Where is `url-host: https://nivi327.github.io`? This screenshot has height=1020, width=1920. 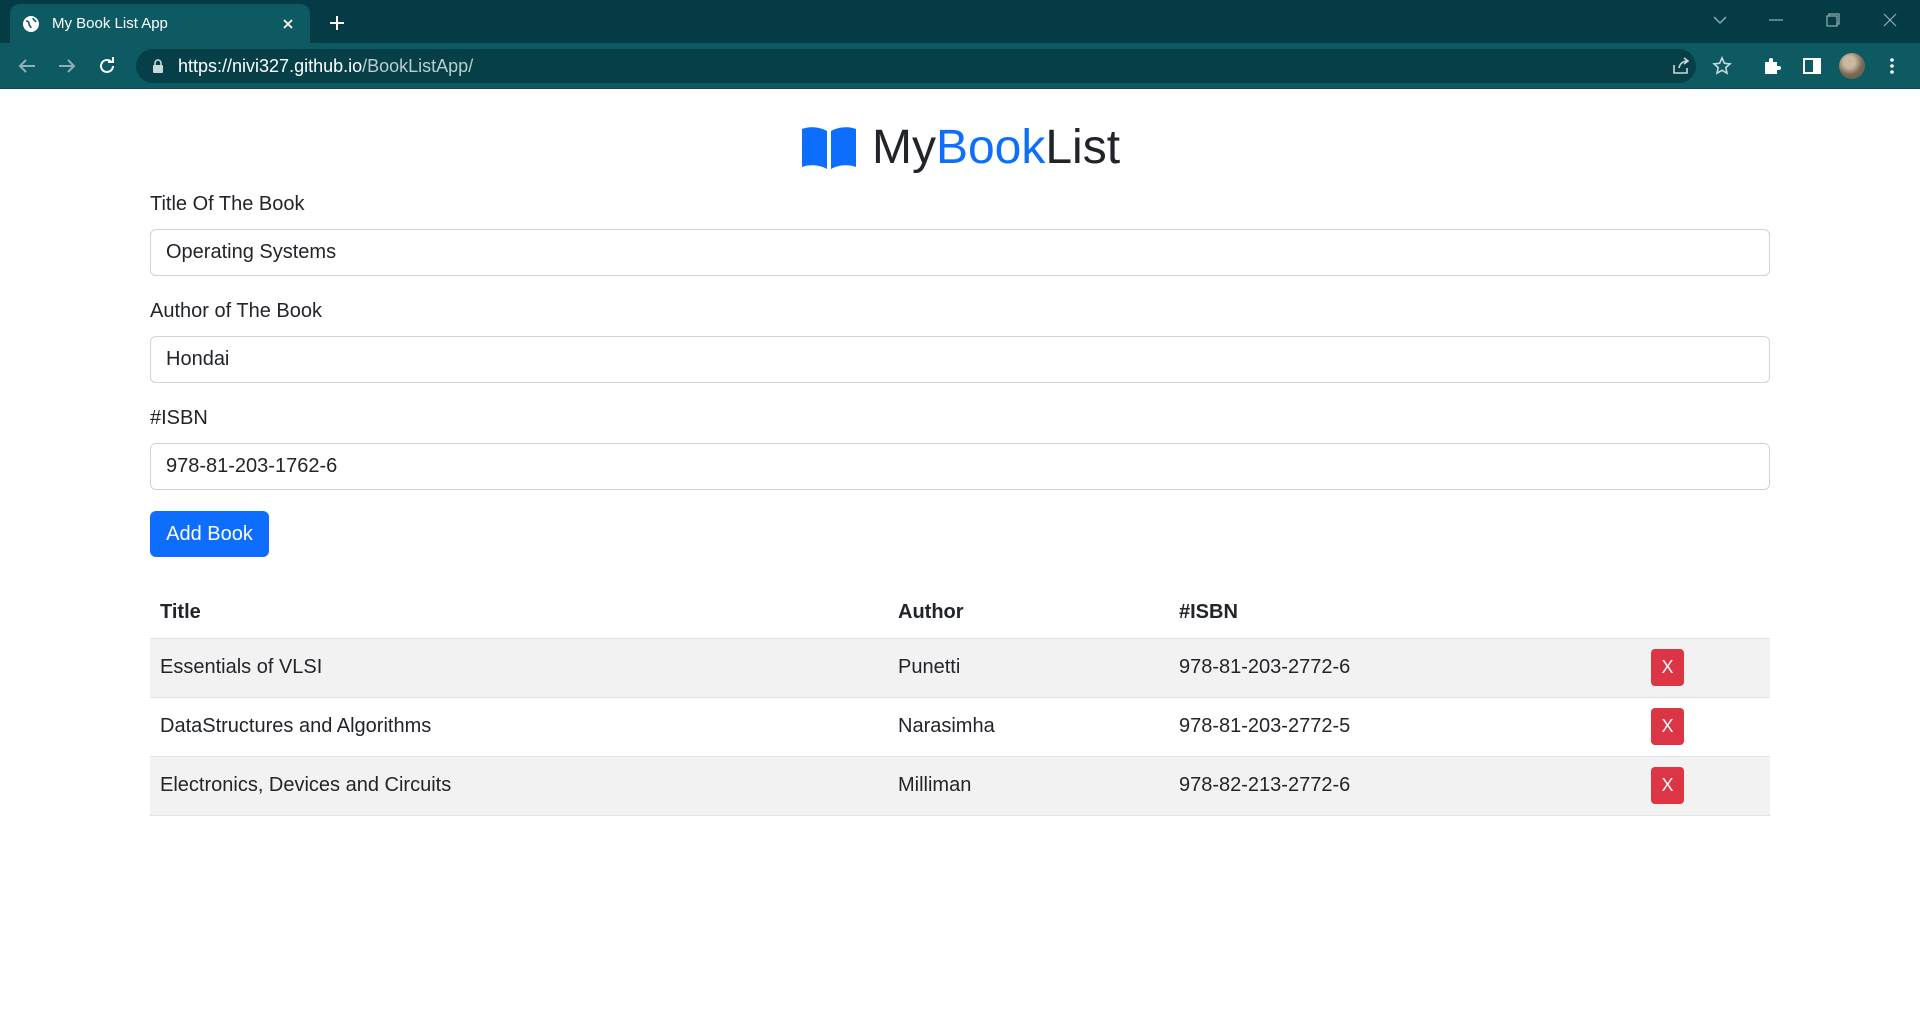 url-host: https://nivi327.github.io is located at coordinates (270, 65).